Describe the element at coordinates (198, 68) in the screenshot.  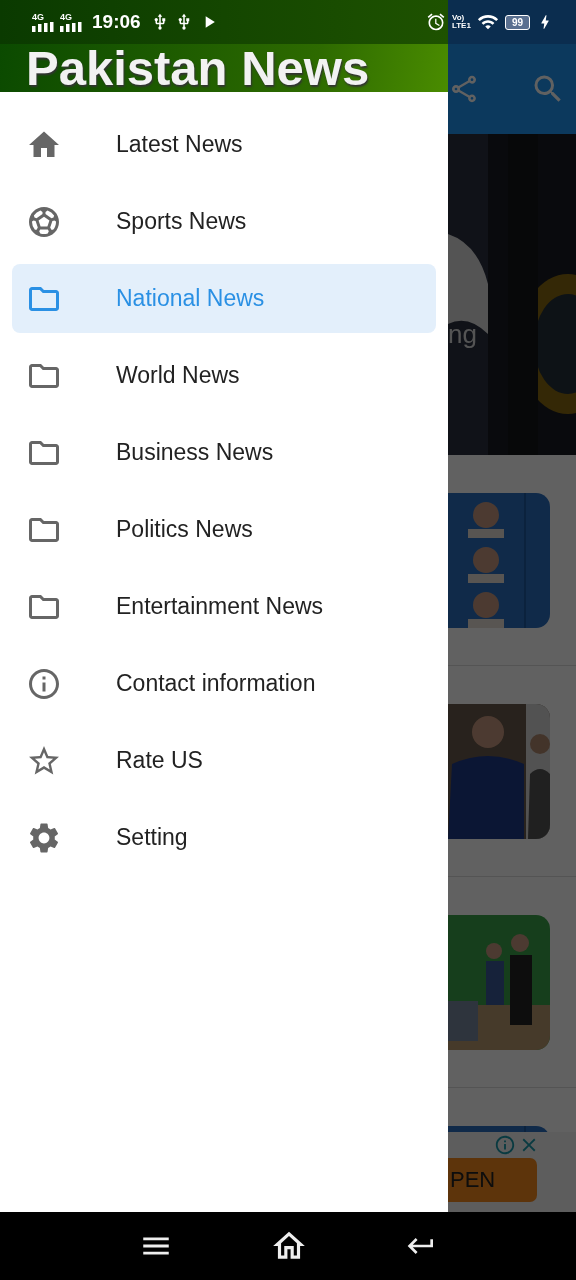
I see `app-title: Pakistan News` at that location.